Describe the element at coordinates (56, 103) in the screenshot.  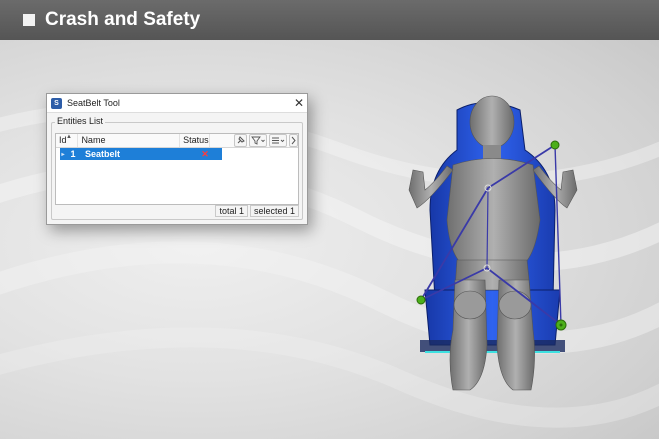
I see `seatbelt-tool-icon: S` at that location.